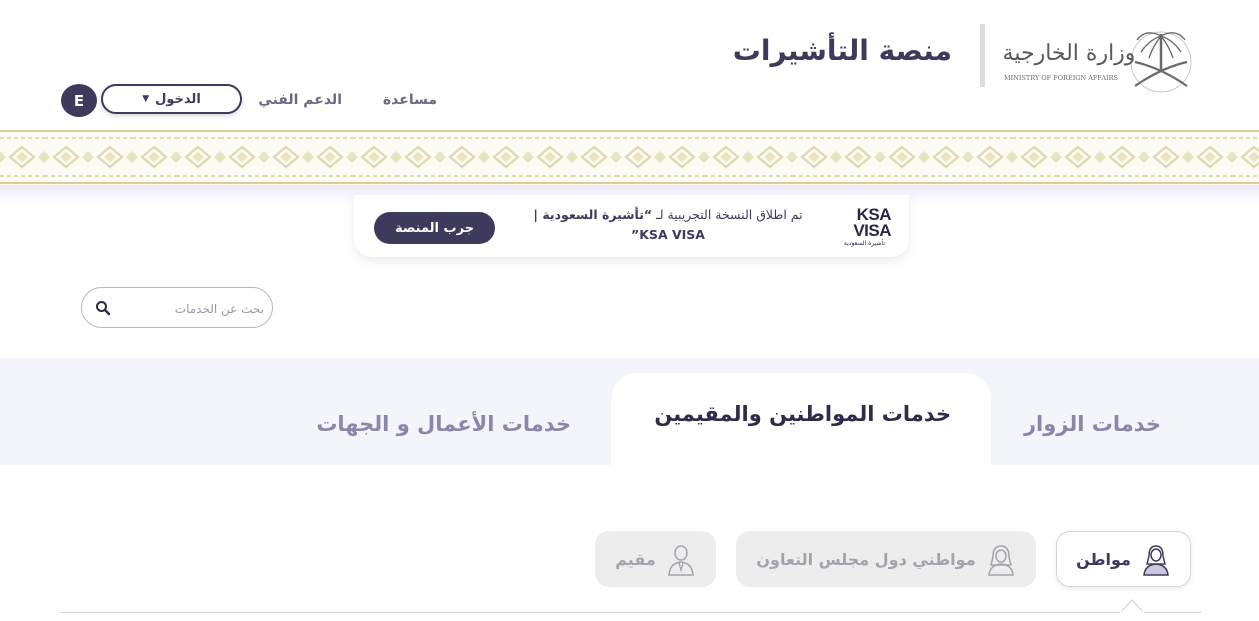 The height and width of the screenshot is (621, 1259). I want to click on tab-business-services: خدمات الأعمال و الجهات, so click(443, 424).